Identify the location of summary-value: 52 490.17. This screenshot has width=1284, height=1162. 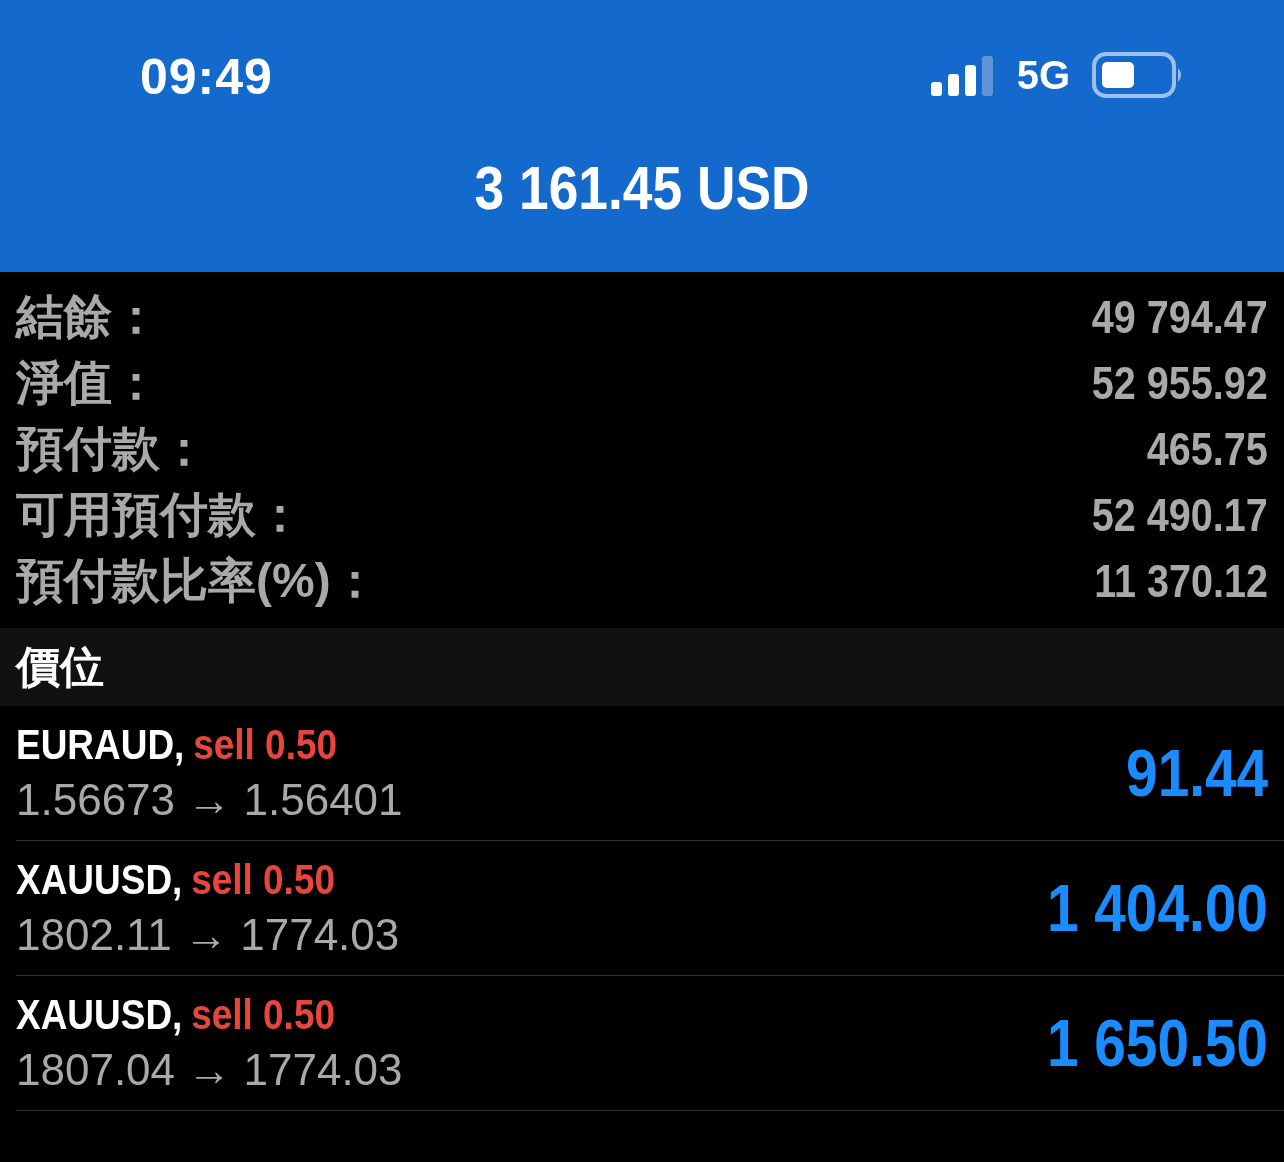
(1180, 515).